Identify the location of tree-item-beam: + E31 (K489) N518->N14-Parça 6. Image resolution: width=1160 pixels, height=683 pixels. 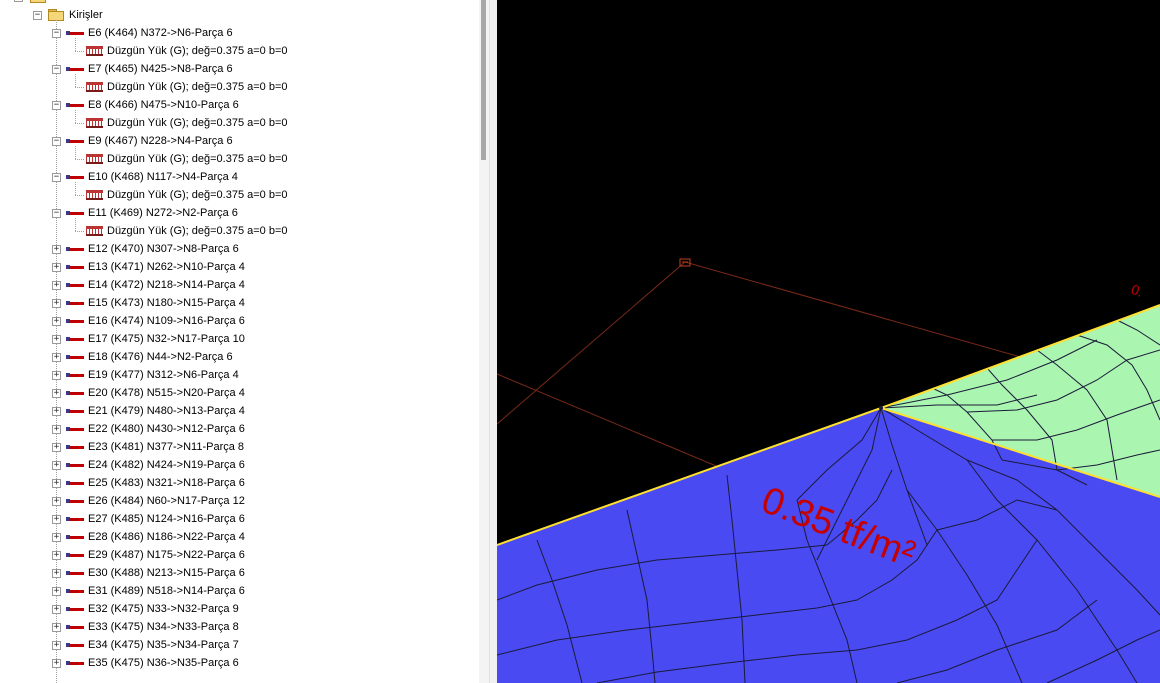
(235, 591).